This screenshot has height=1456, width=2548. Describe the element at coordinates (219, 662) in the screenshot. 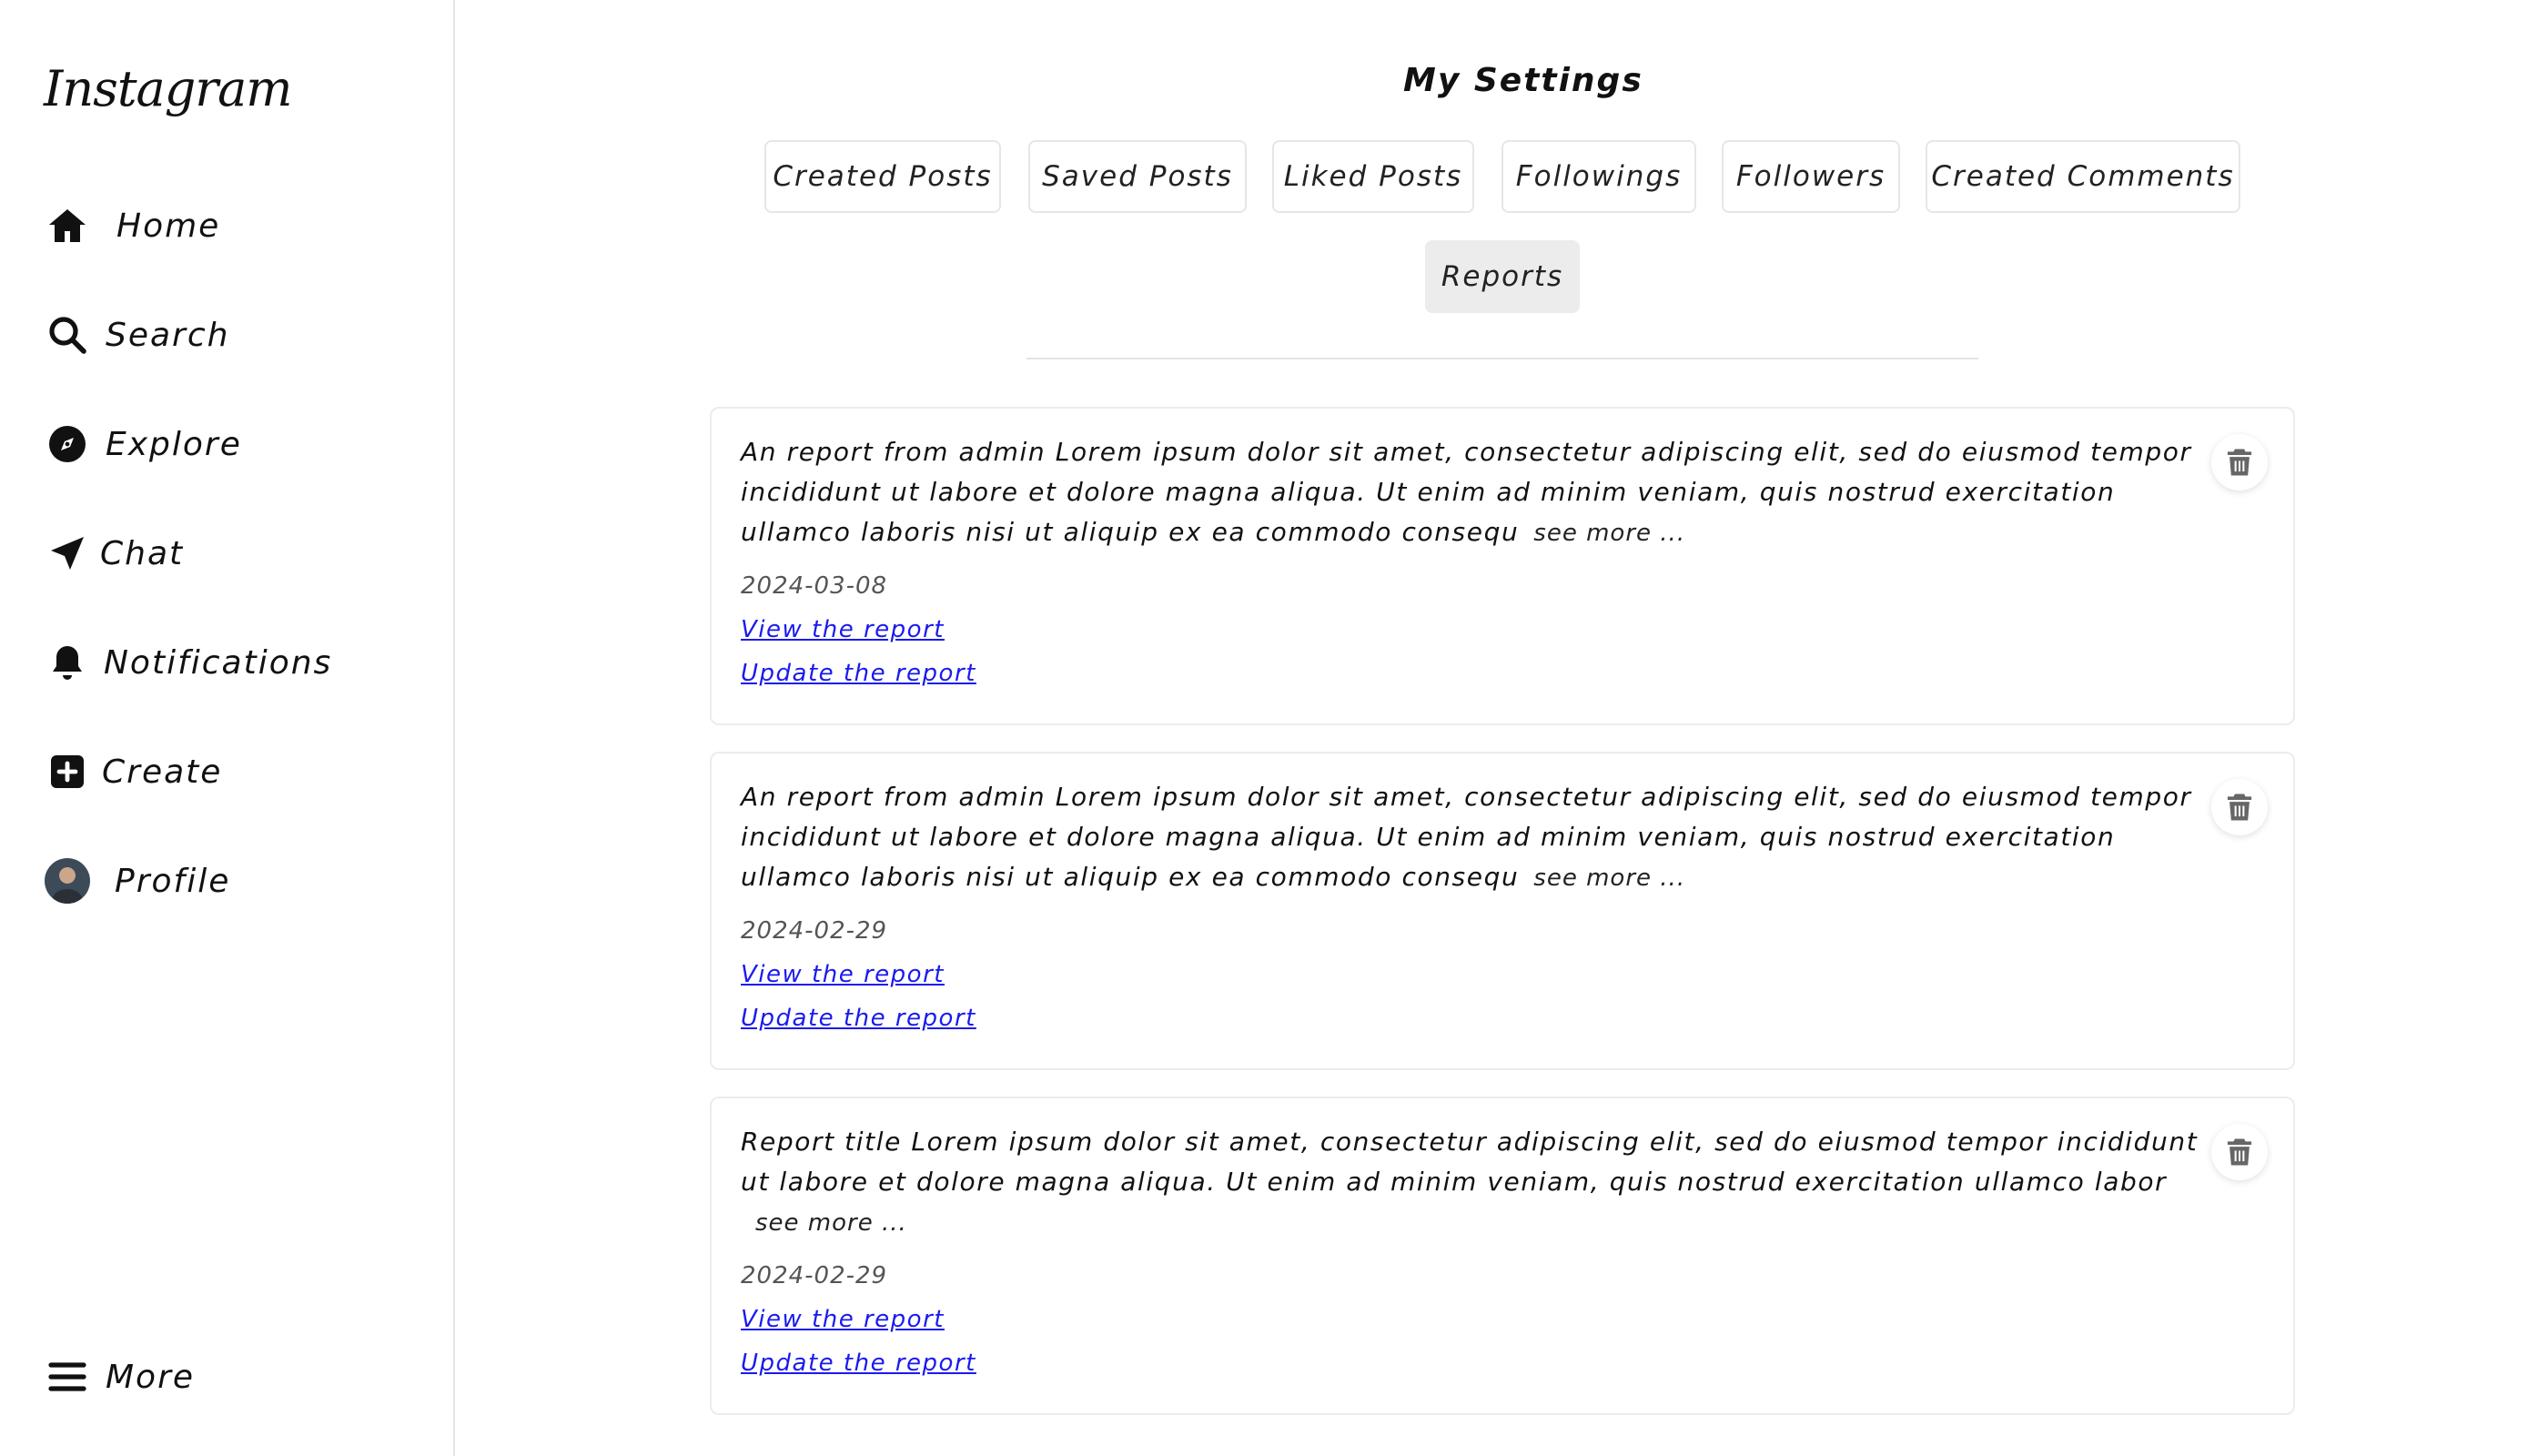

I see `sidebar-item-label: Notifications` at that location.